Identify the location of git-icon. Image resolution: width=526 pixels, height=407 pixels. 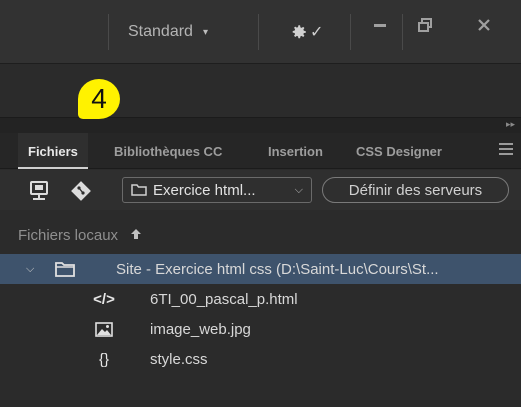
(81, 191).